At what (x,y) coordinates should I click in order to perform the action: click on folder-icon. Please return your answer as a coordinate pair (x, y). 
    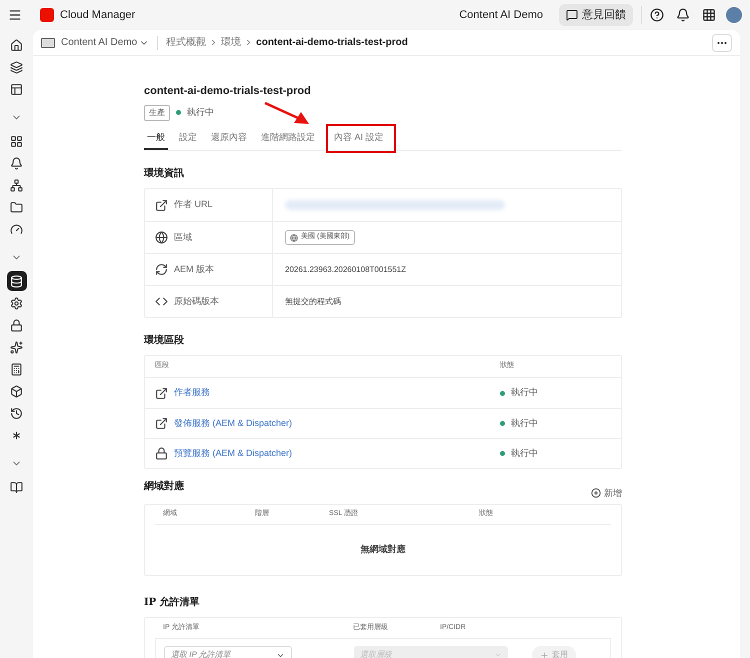
    Looking at the image, I should click on (16, 207).